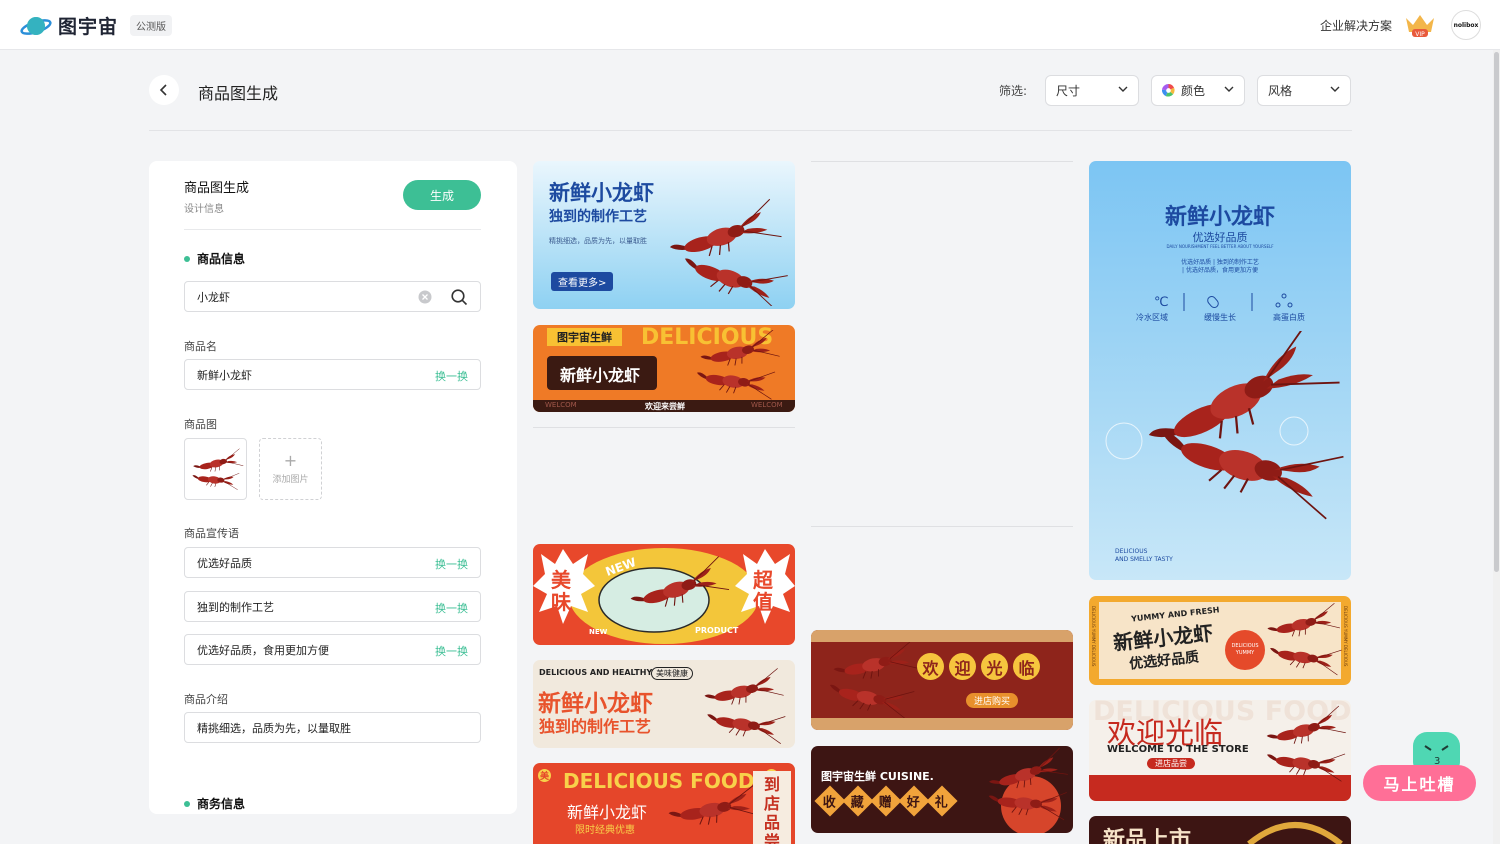 The width and height of the screenshot is (1500, 844). Describe the element at coordinates (1220, 830) in the screenshot. I see `design-card-new-arrival: 新品上市` at that location.